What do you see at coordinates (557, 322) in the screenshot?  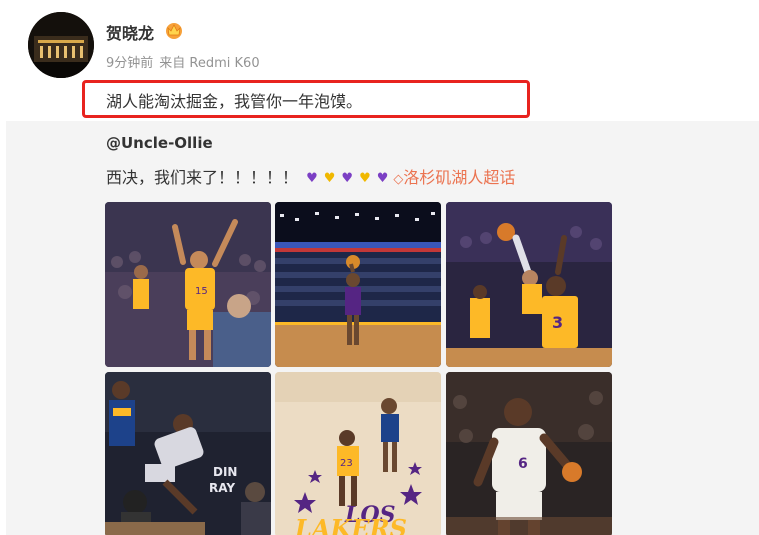 I see `svg-text: 3` at bounding box center [557, 322].